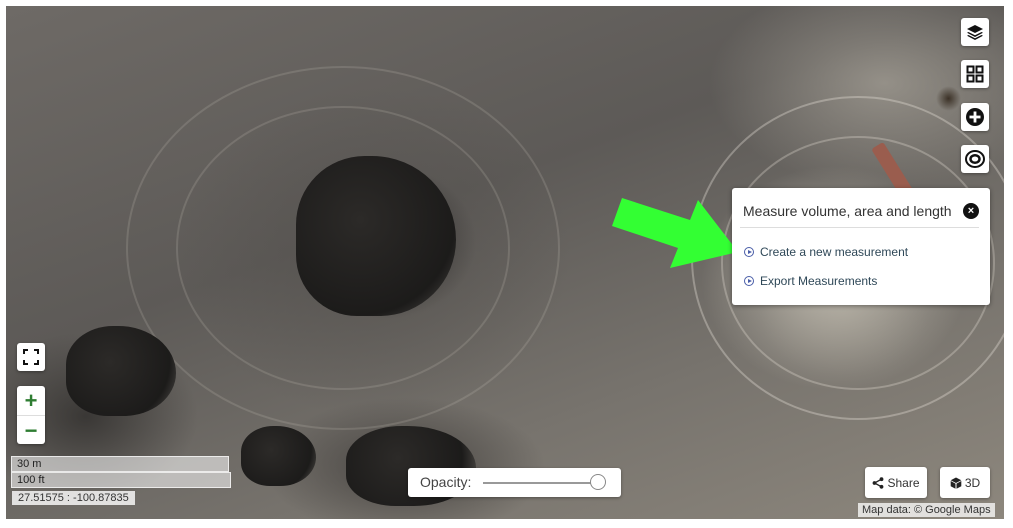  What do you see at coordinates (819, 281) in the screenshot?
I see `export-measurements-label: Export Measurements` at bounding box center [819, 281].